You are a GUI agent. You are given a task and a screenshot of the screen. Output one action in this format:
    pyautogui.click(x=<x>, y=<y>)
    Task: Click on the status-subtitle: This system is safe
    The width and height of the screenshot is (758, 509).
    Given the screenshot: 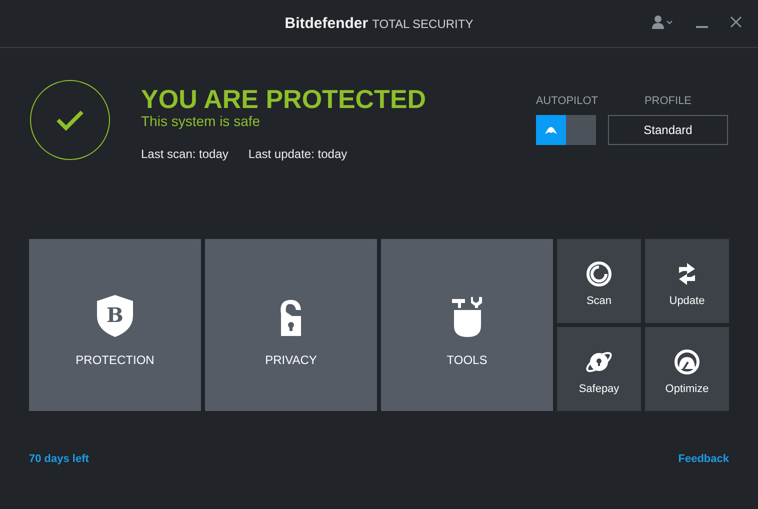 What is the action you would take?
    pyautogui.click(x=201, y=121)
    